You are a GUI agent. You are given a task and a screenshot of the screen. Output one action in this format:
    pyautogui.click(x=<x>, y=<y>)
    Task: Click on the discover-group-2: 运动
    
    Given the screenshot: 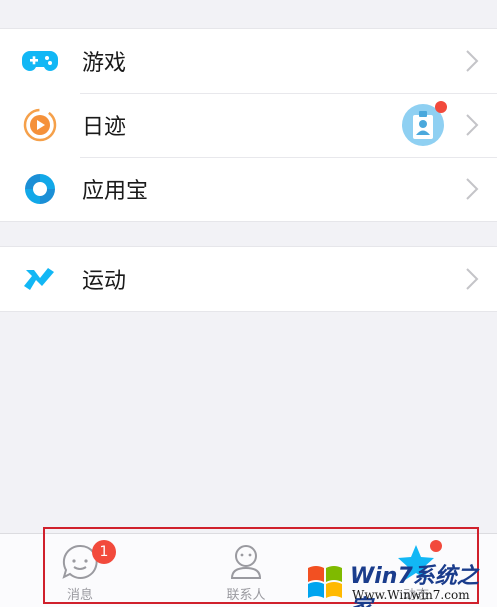 What is the action you would take?
    pyautogui.click(x=248, y=279)
    